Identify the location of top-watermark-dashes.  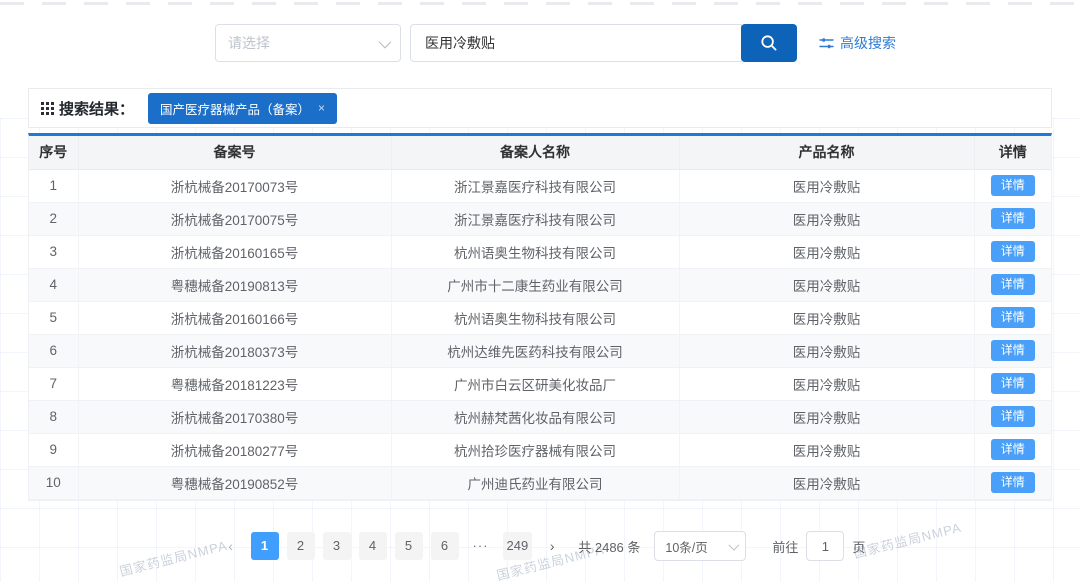
(540, 3).